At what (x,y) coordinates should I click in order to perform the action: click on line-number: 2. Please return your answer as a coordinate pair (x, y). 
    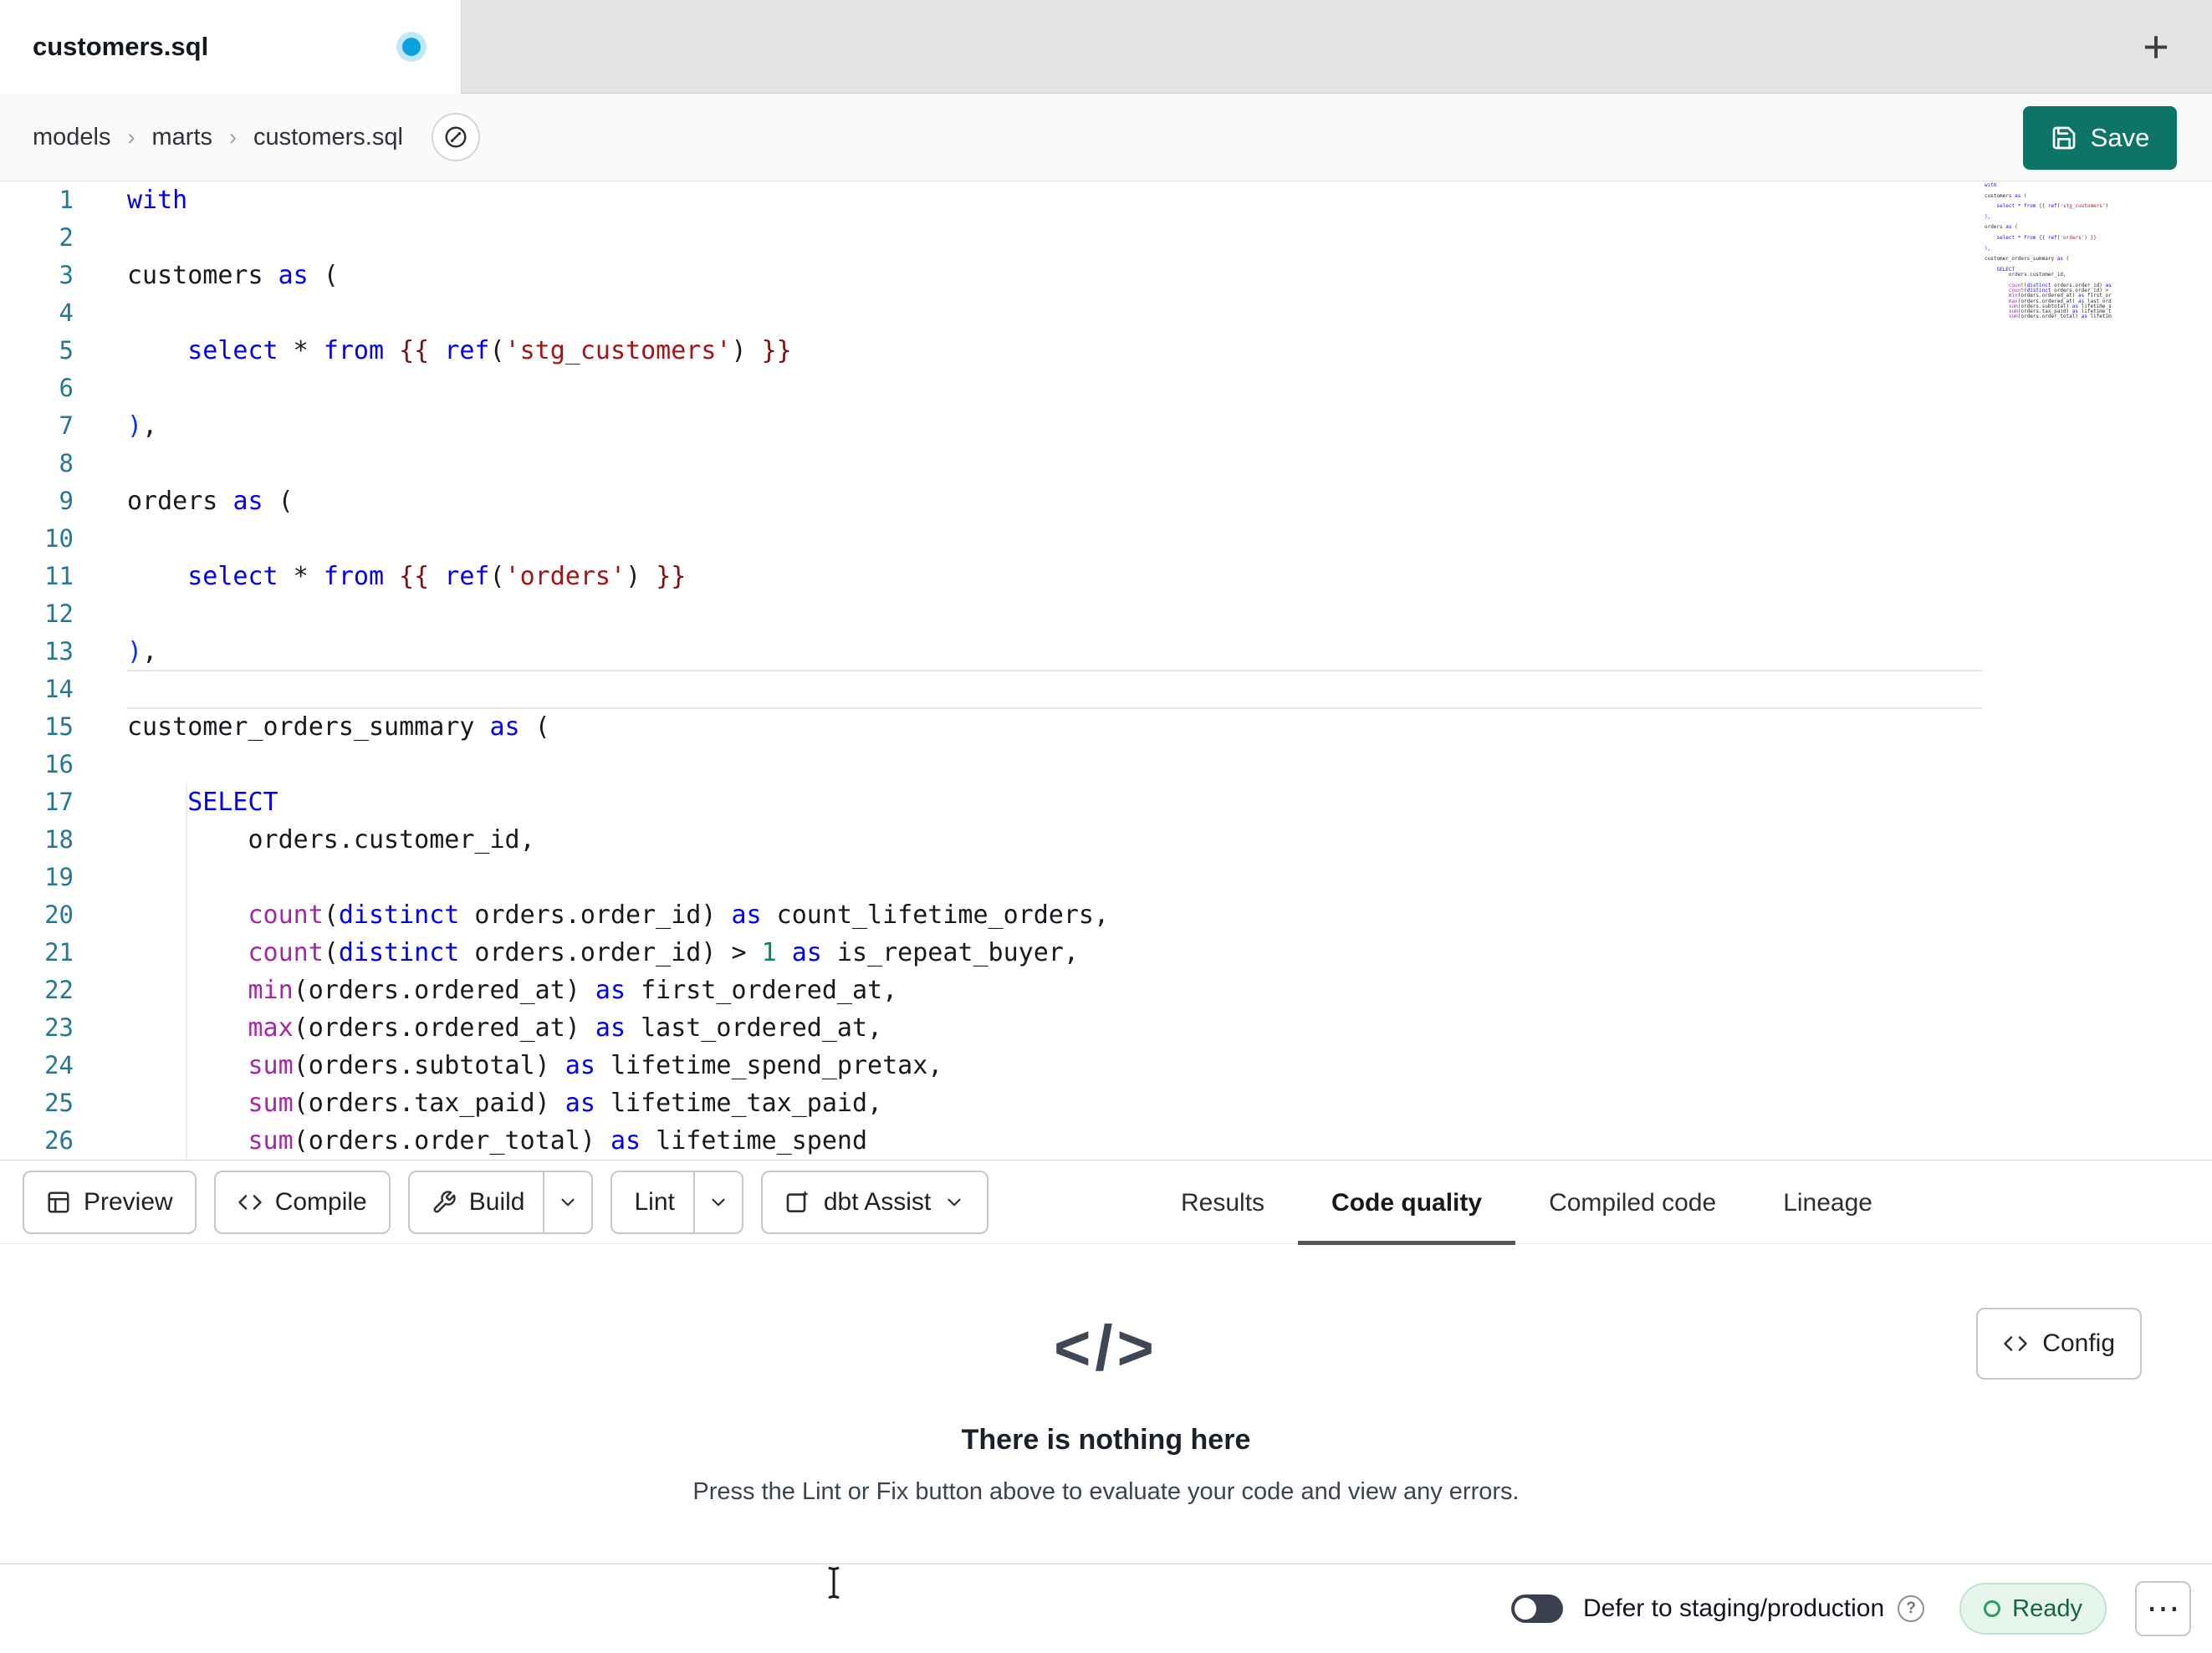
    Looking at the image, I should click on (67, 237).